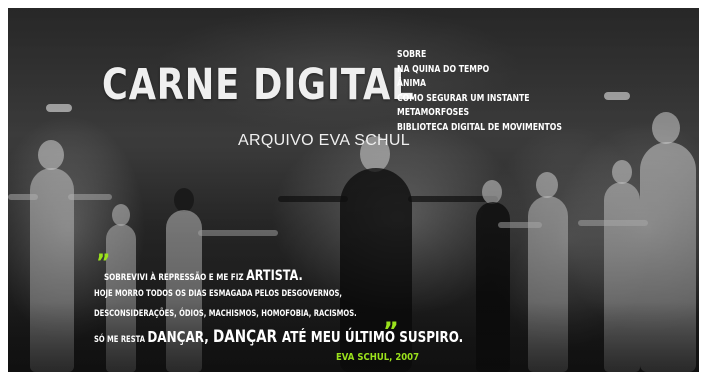 The height and width of the screenshot is (380, 707). I want to click on nav-item-biblioteca-digital-de-movimentos: BIBLIOTECA DIGITAL DE MOVIMENTOS, so click(479, 128).